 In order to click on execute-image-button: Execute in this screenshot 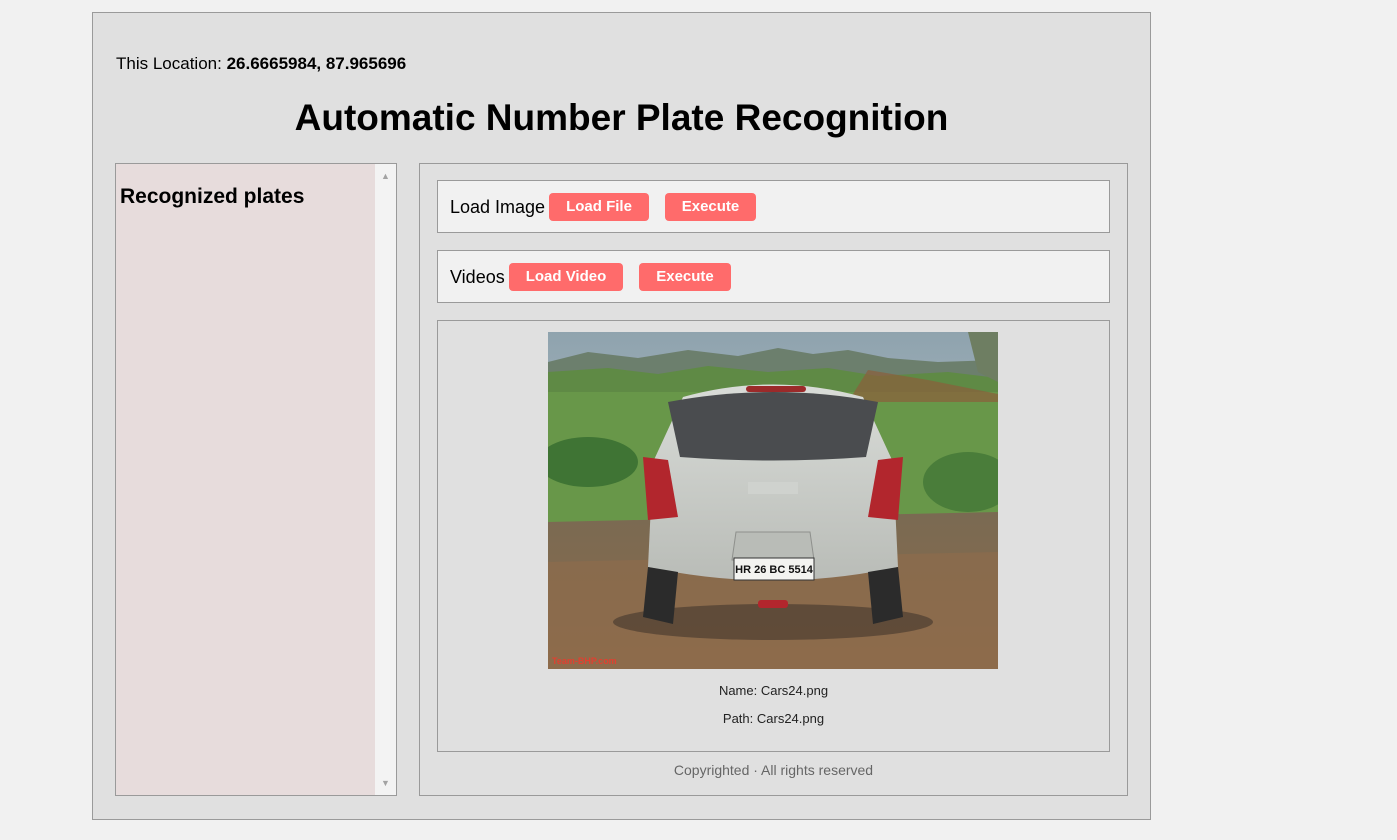, I will do `click(710, 207)`.